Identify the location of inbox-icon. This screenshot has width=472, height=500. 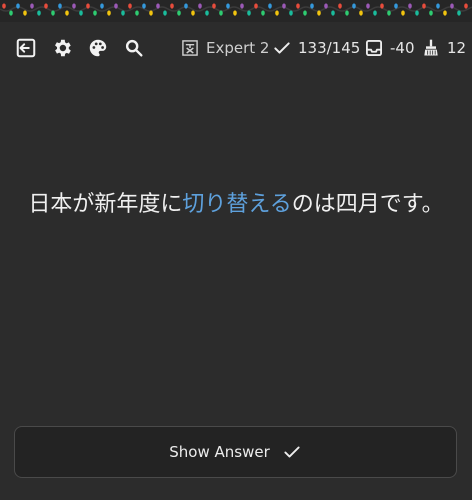
(374, 48).